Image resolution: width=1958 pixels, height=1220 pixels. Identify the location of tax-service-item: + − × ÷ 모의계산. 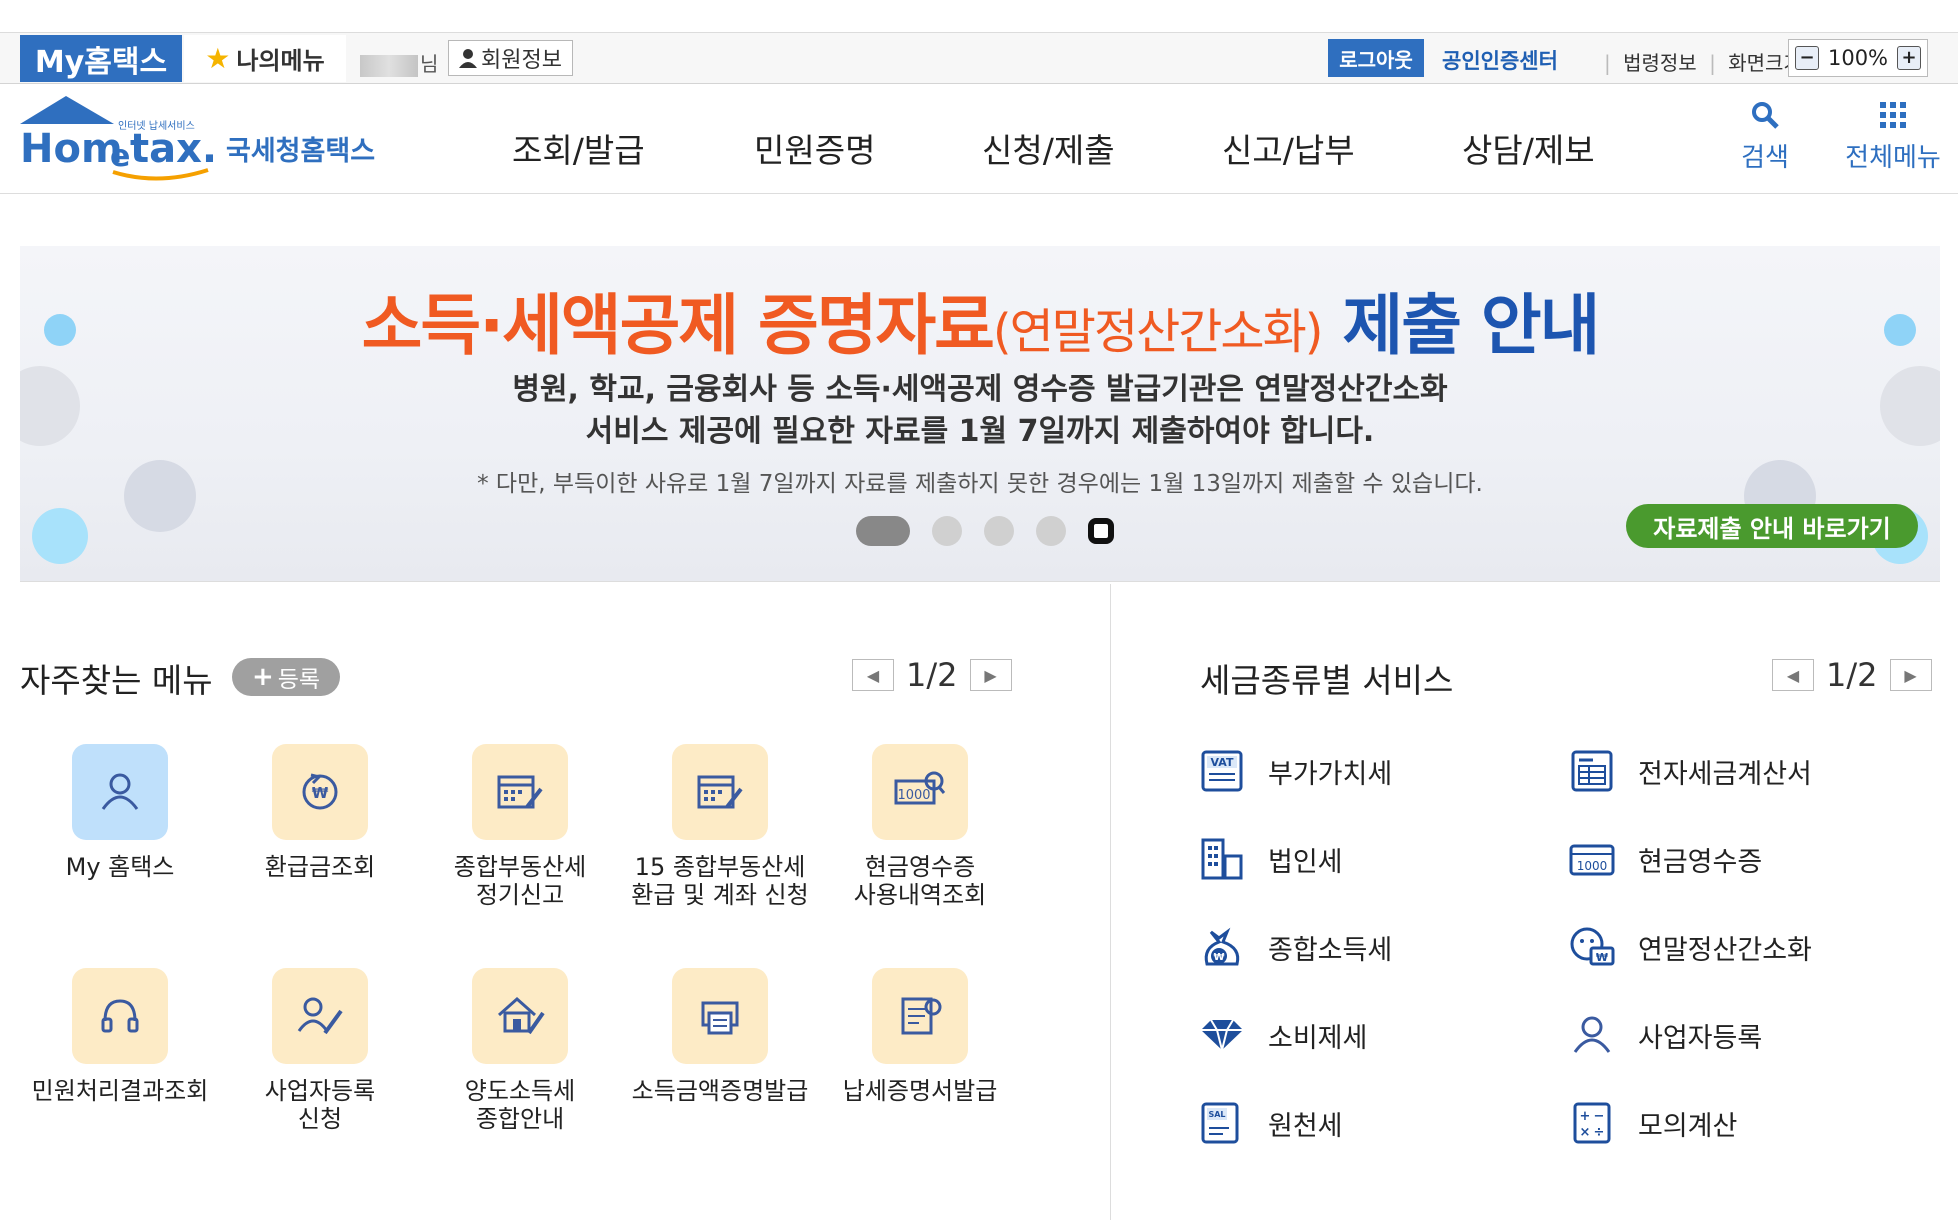
(1651, 1123).